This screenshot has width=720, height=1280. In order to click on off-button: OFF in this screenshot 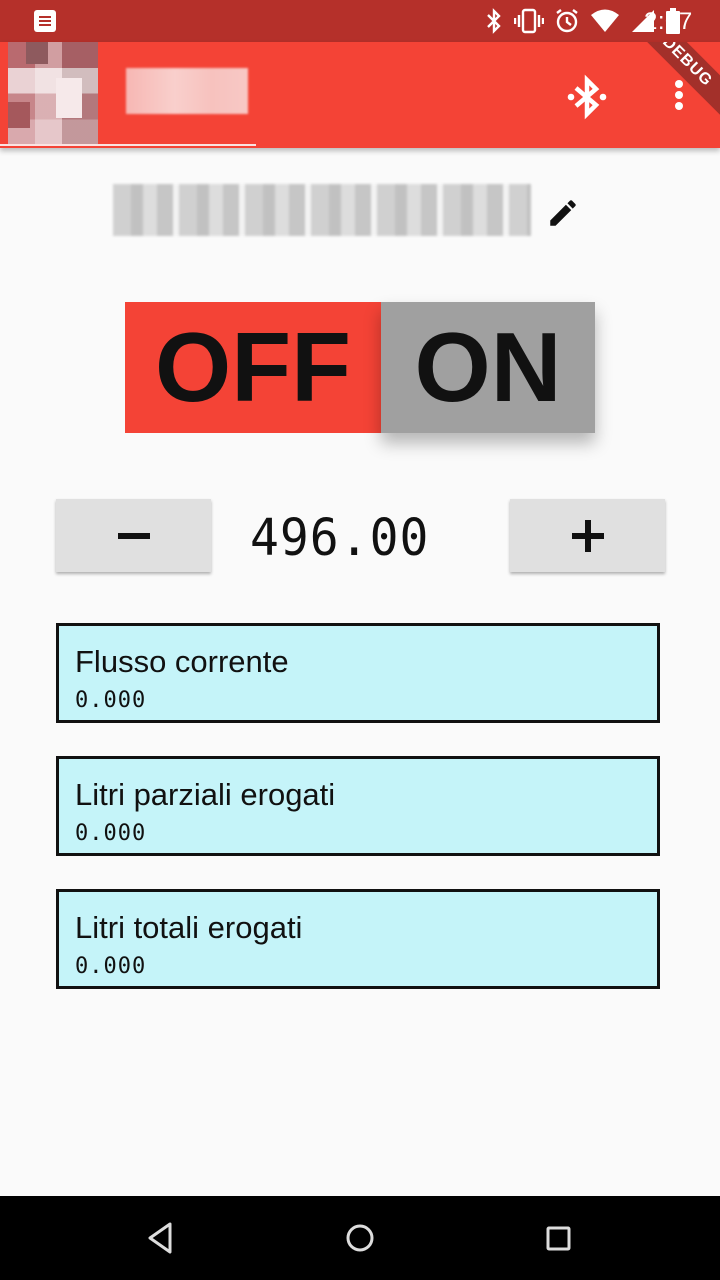, I will do `click(253, 367)`.